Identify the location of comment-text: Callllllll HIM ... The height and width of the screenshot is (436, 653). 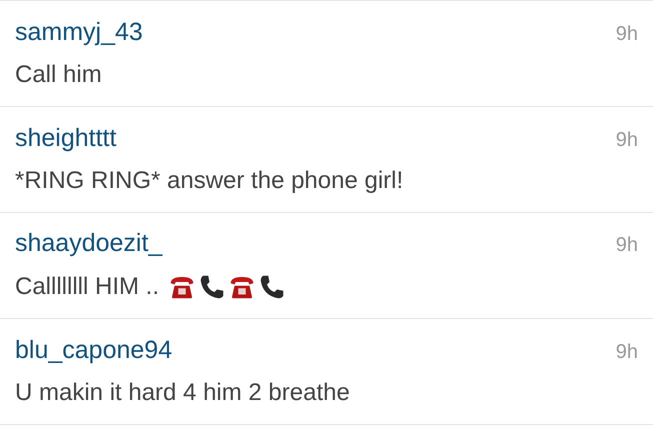
(87, 287).